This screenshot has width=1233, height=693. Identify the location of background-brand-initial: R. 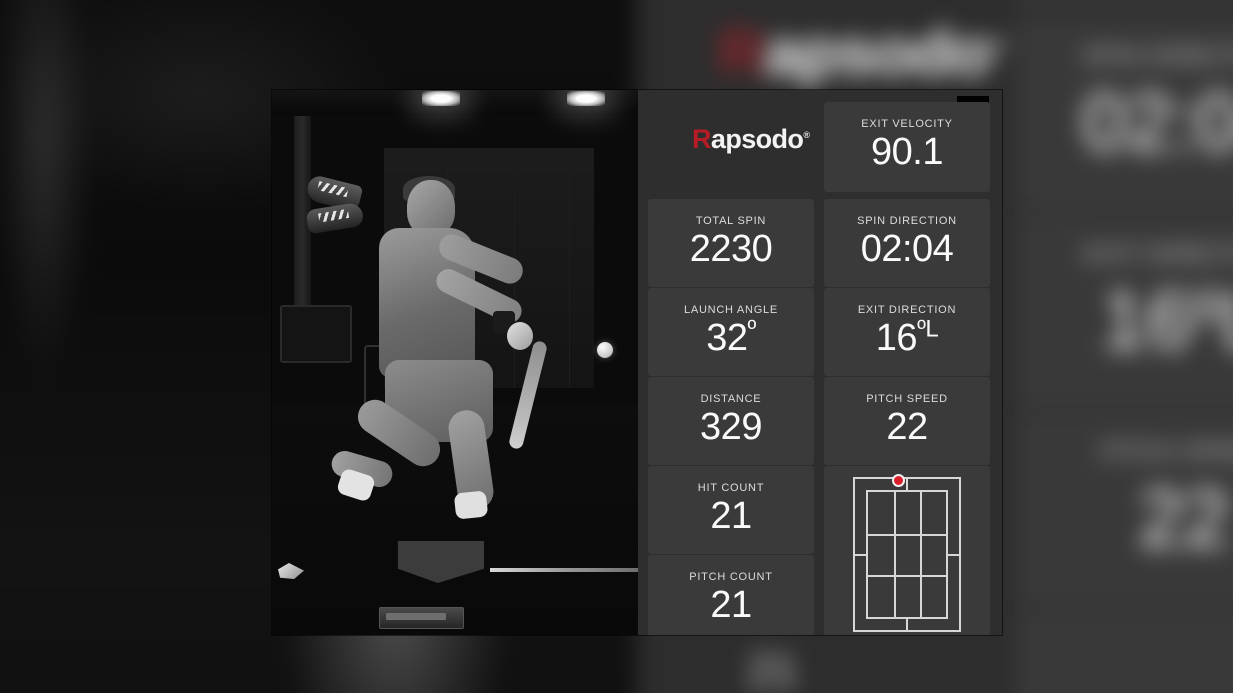
(741, 52).